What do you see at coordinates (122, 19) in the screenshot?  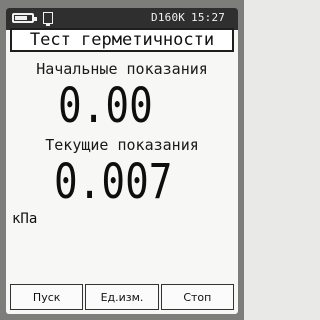 I see `status-bar: D160K 15:27` at bounding box center [122, 19].